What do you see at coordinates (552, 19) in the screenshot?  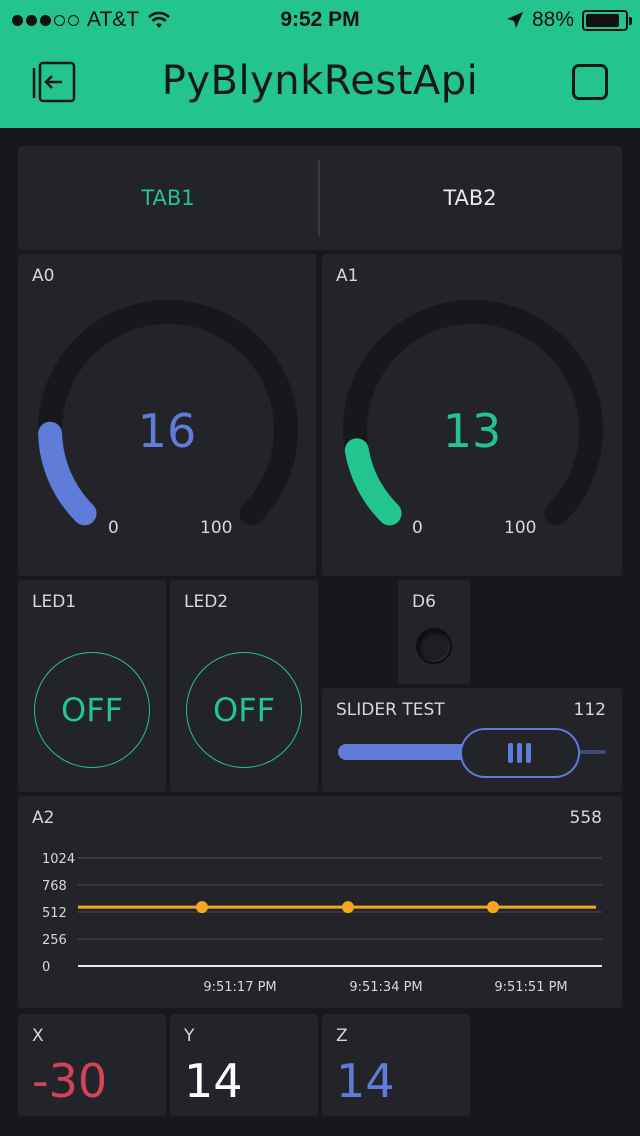 I see `battery-percent: 88%` at bounding box center [552, 19].